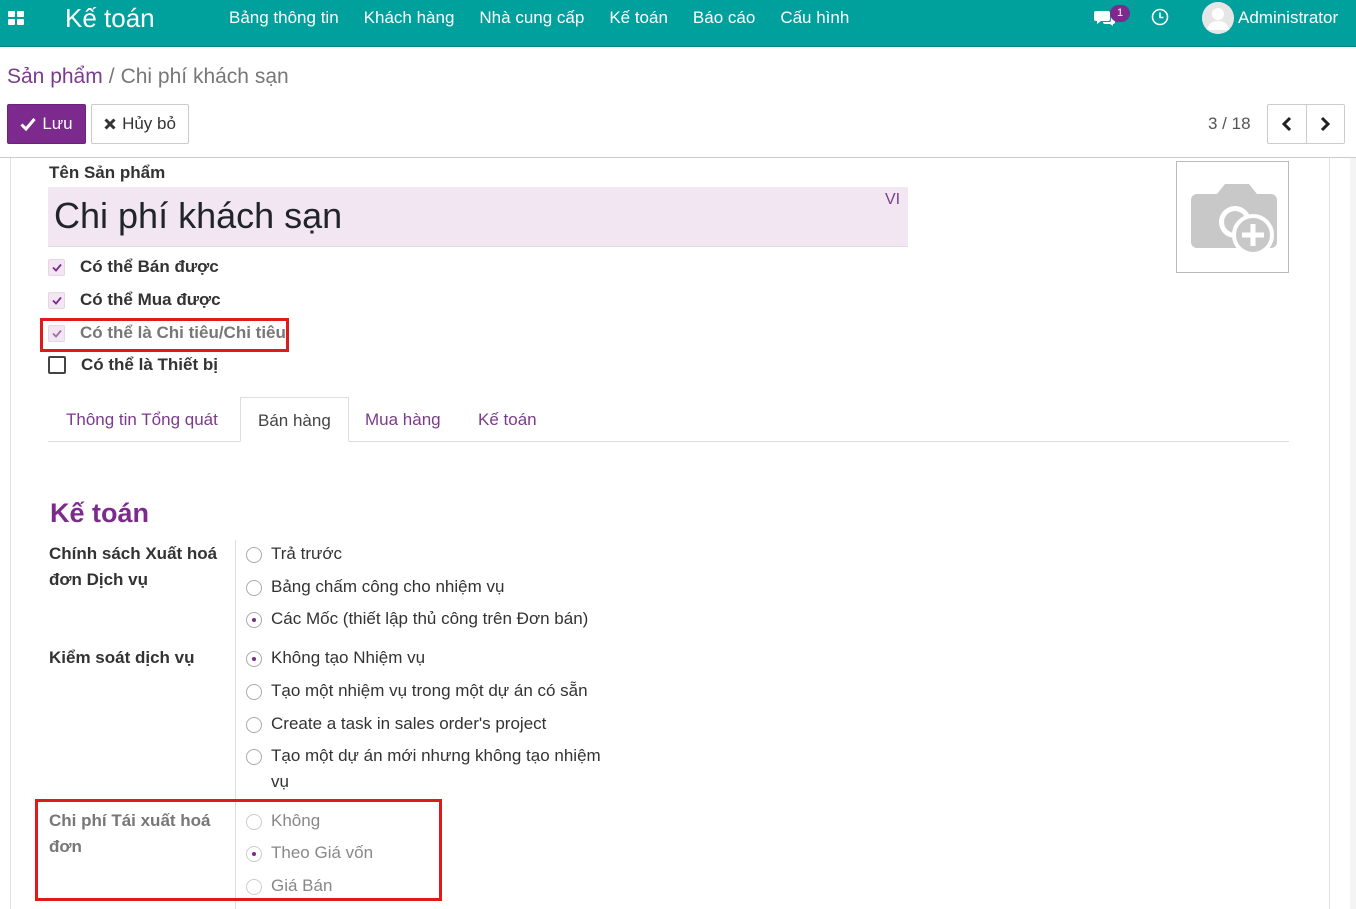  I want to click on check-can-be-purchased: Có thể Mua được, so click(134, 300).